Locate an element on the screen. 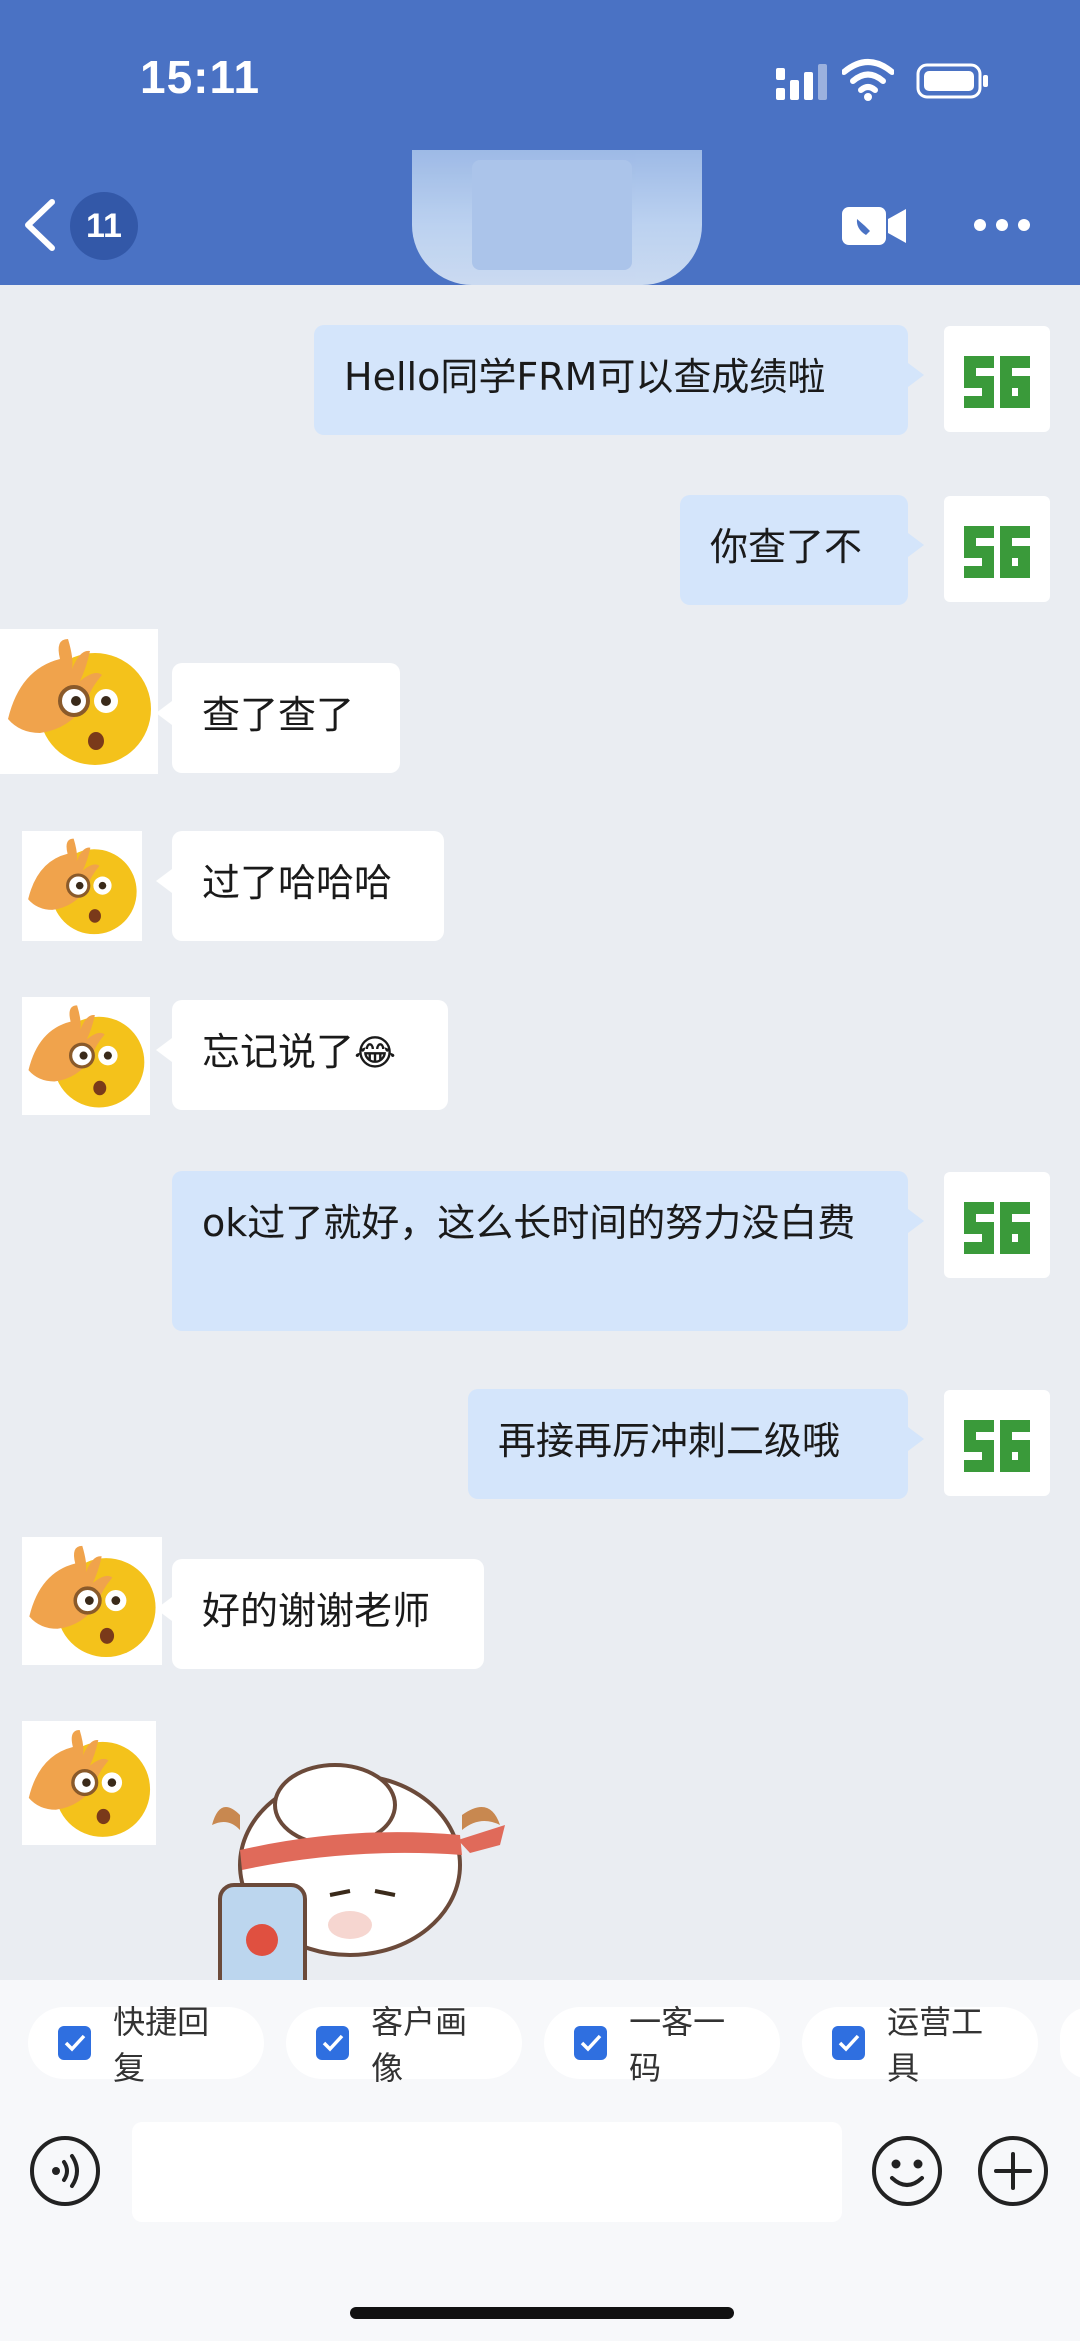 The height and width of the screenshot is (2341, 1080). message-text: 再接再厉冲刺二级哦 is located at coordinates (669, 1441).